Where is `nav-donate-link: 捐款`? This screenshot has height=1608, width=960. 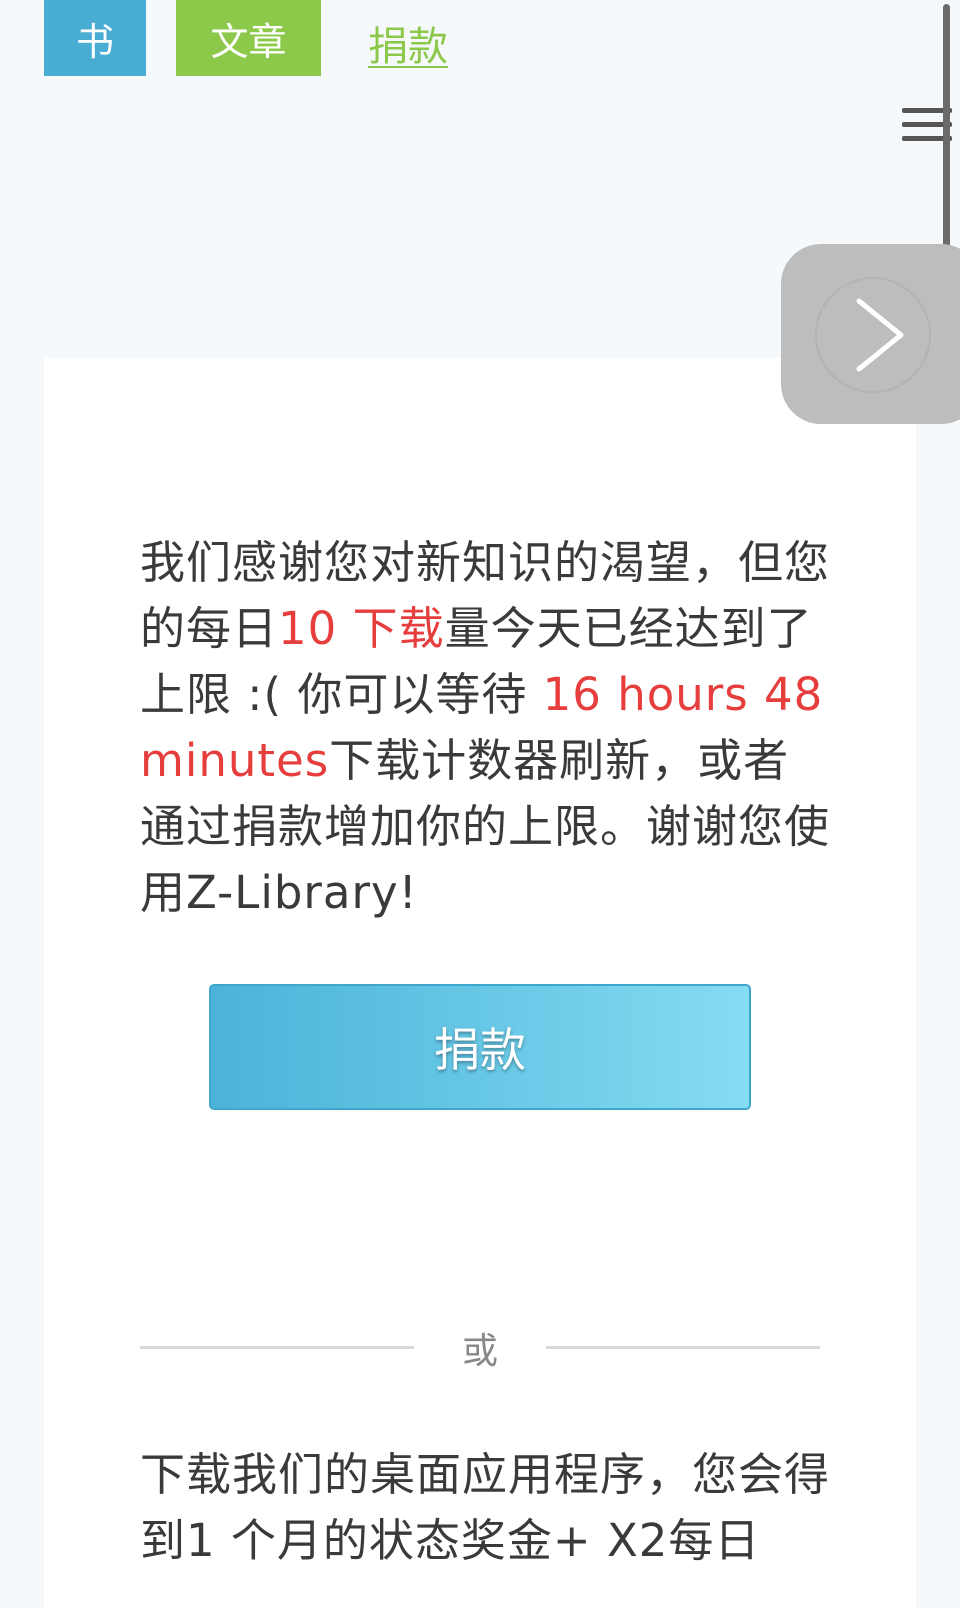
nav-donate-link: 捐款 is located at coordinates (408, 43).